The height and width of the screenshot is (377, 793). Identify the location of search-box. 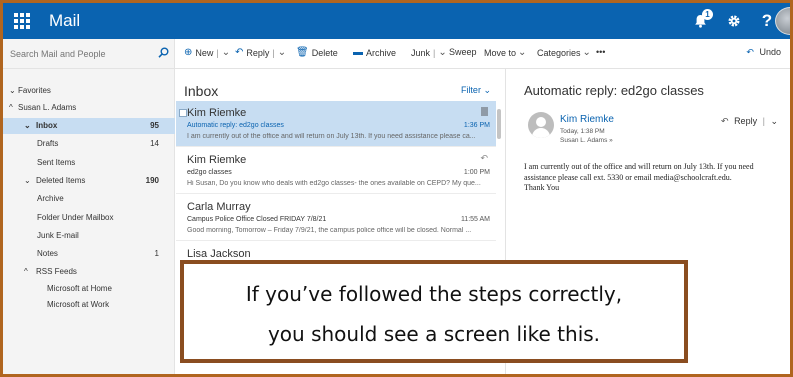
(89, 53).